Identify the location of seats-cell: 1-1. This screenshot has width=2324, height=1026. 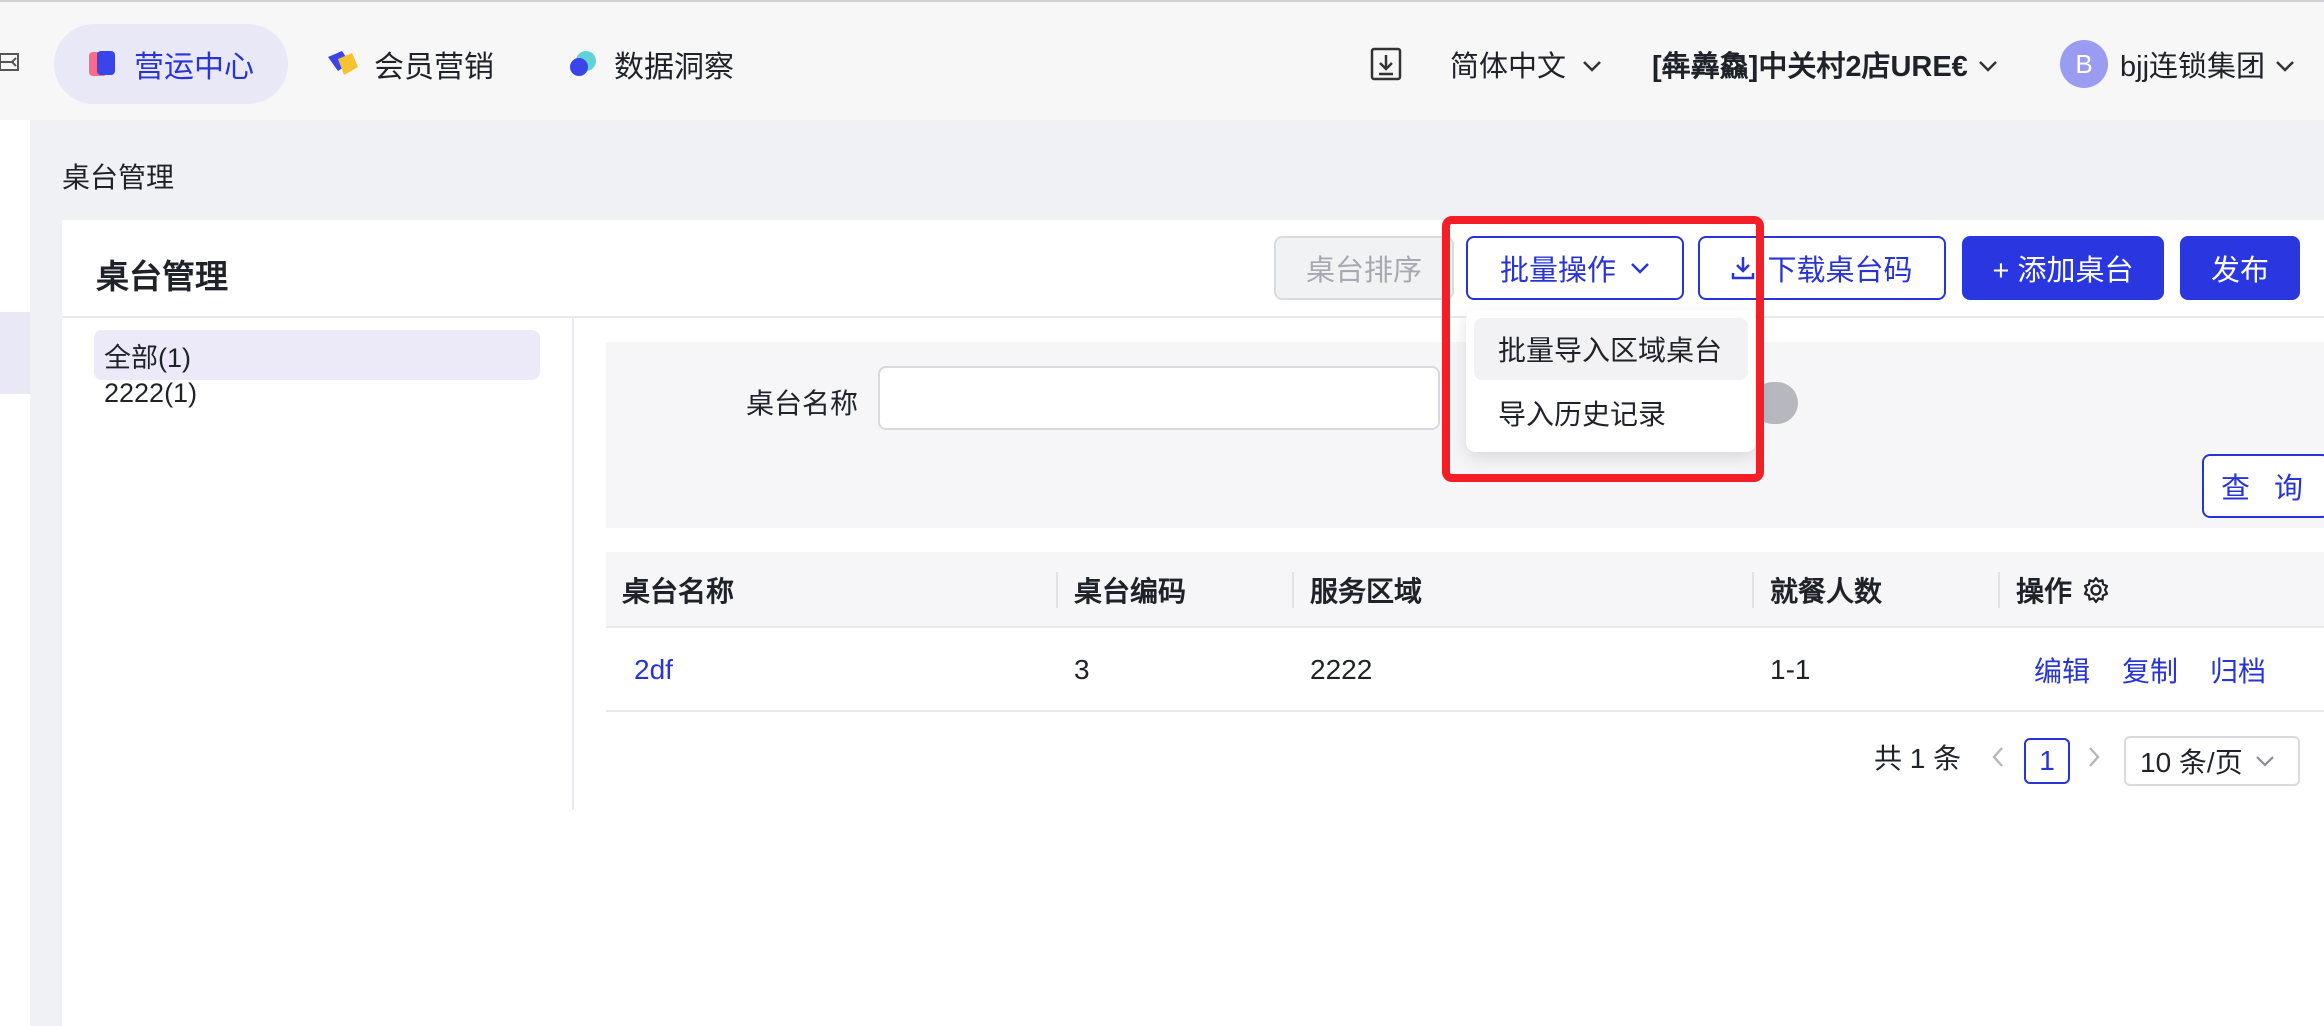
(1790, 669).